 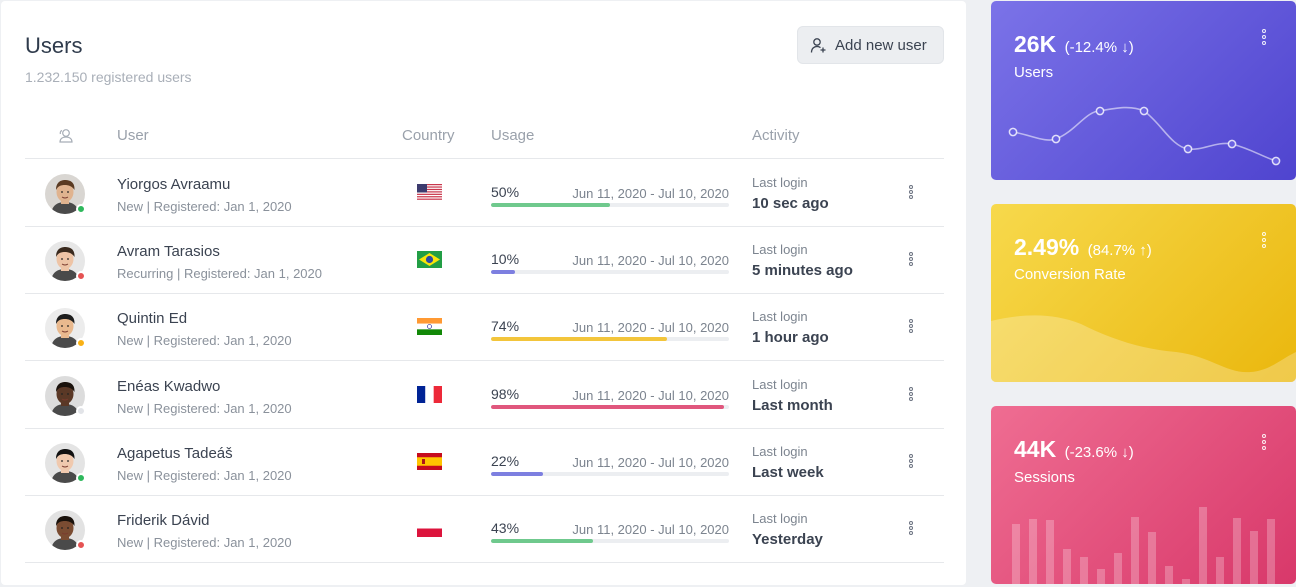 What do you see at coordinates (65, 137) in the screenshot?
I see `people-icon` at bounding box center [65, 137].